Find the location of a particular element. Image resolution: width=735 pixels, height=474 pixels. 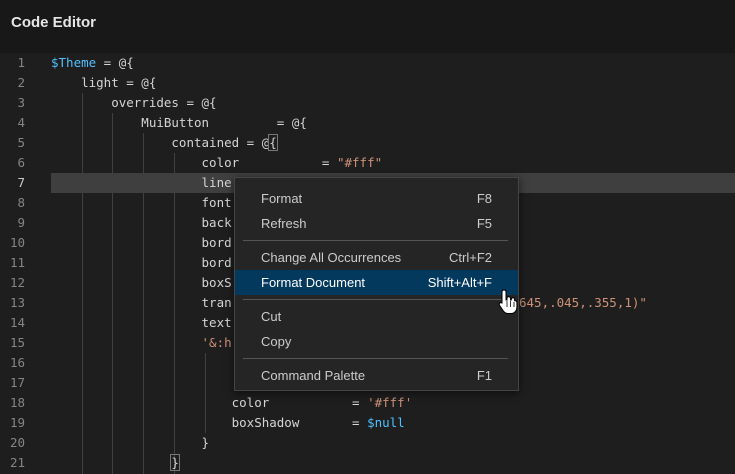

line-number: 15 is located at coordinates (17, 342).